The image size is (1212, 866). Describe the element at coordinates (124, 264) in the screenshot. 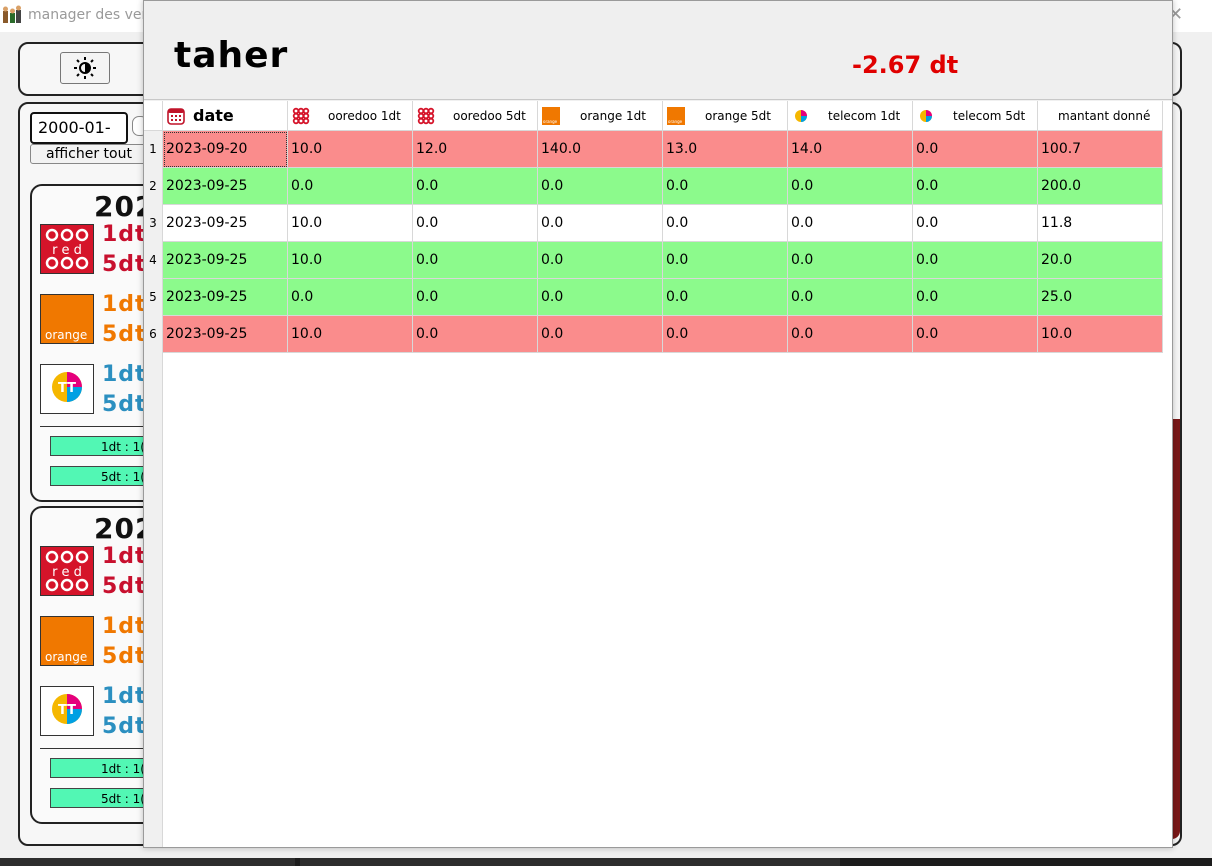

I see `ooredoo-5dt-label: 5dt` at that location.